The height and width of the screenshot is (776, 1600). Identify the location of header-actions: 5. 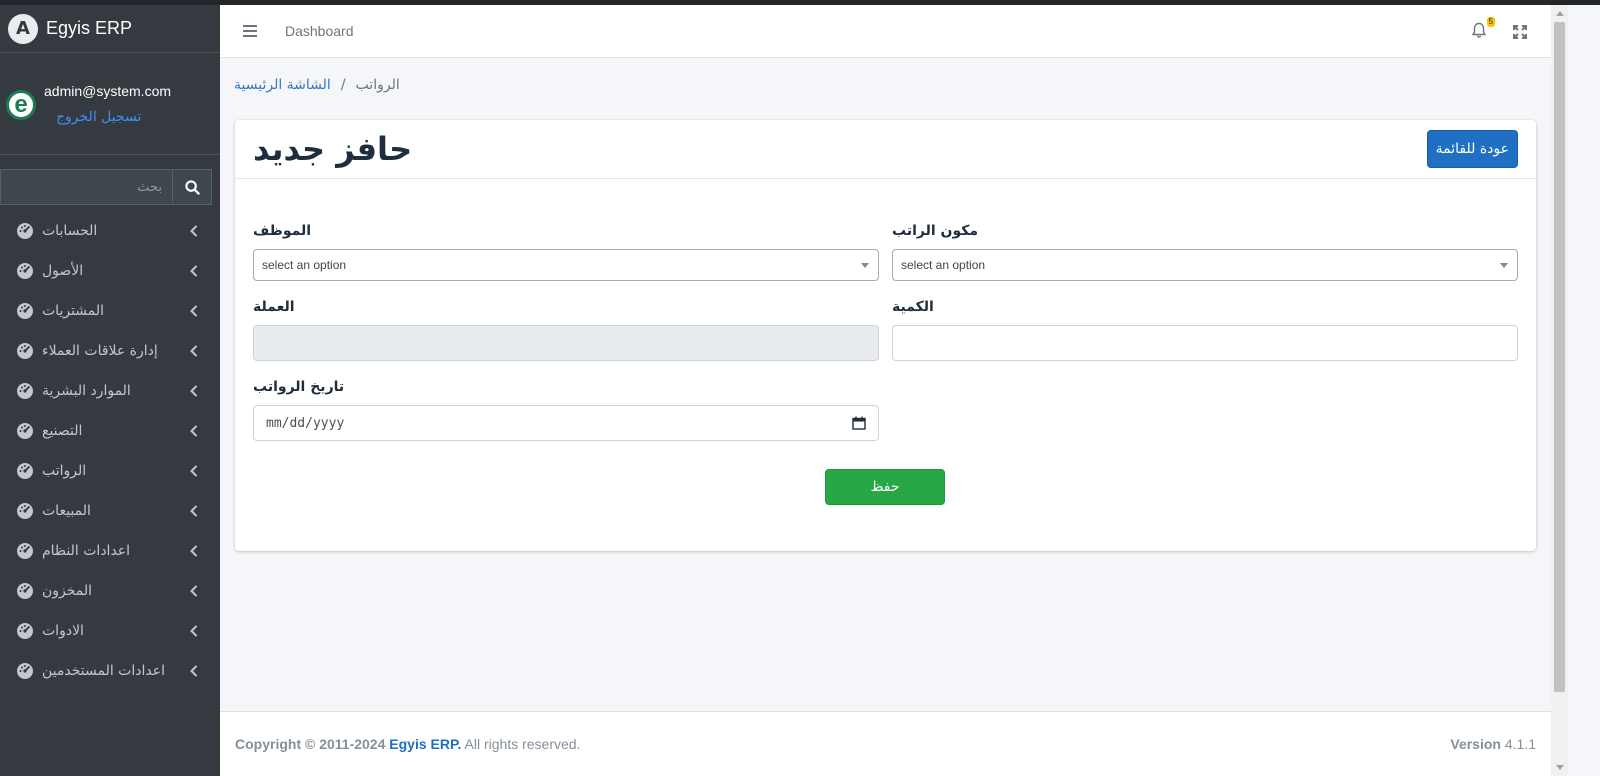
(1499, 28).